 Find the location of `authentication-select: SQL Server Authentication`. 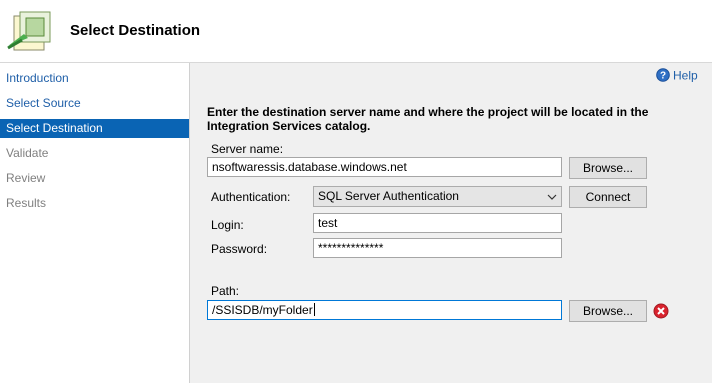

authentication-select: SQL Server Authentication is located at coordinates (437, 196).